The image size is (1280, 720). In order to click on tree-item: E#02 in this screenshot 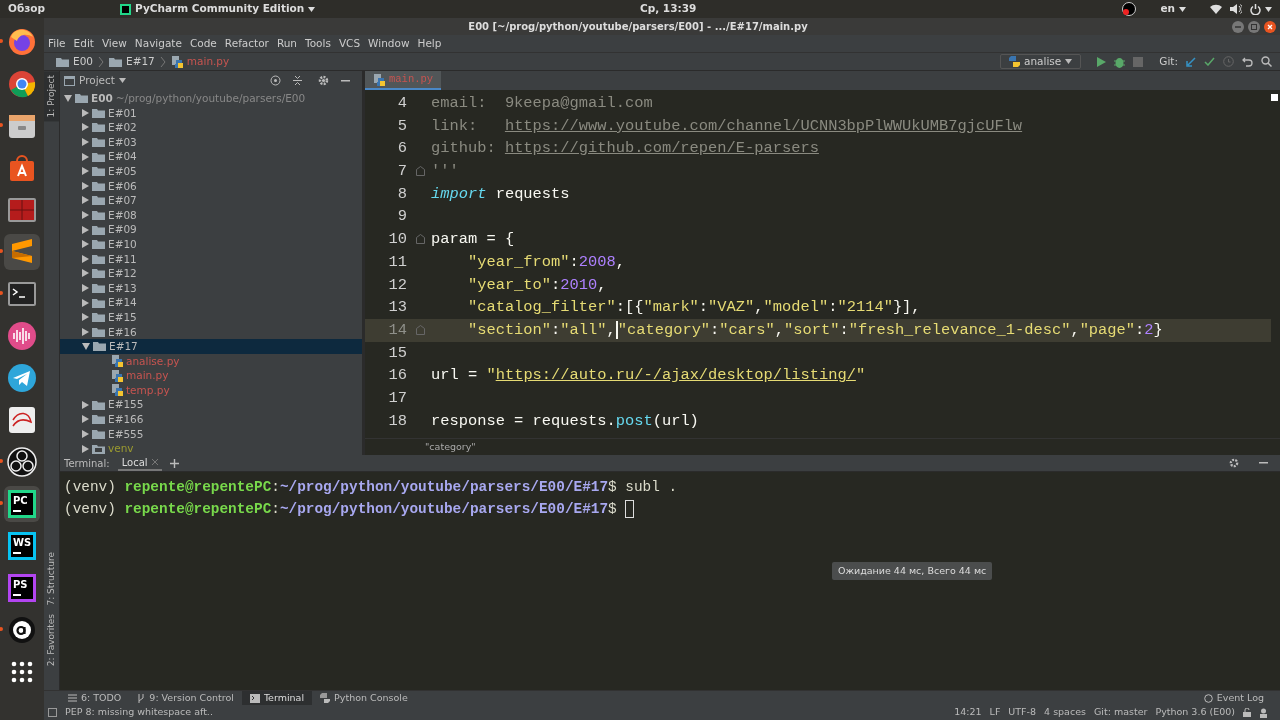, I will do `click(122, 127)`.